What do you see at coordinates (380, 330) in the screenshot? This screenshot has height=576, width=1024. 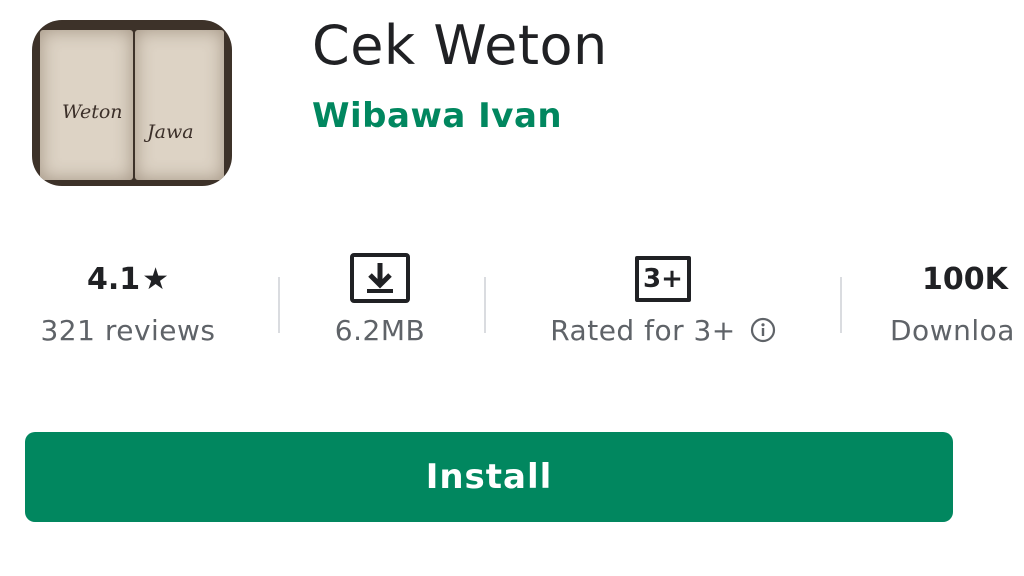 I see `app-size: 6.2MB` at bounding box center [380, 330].